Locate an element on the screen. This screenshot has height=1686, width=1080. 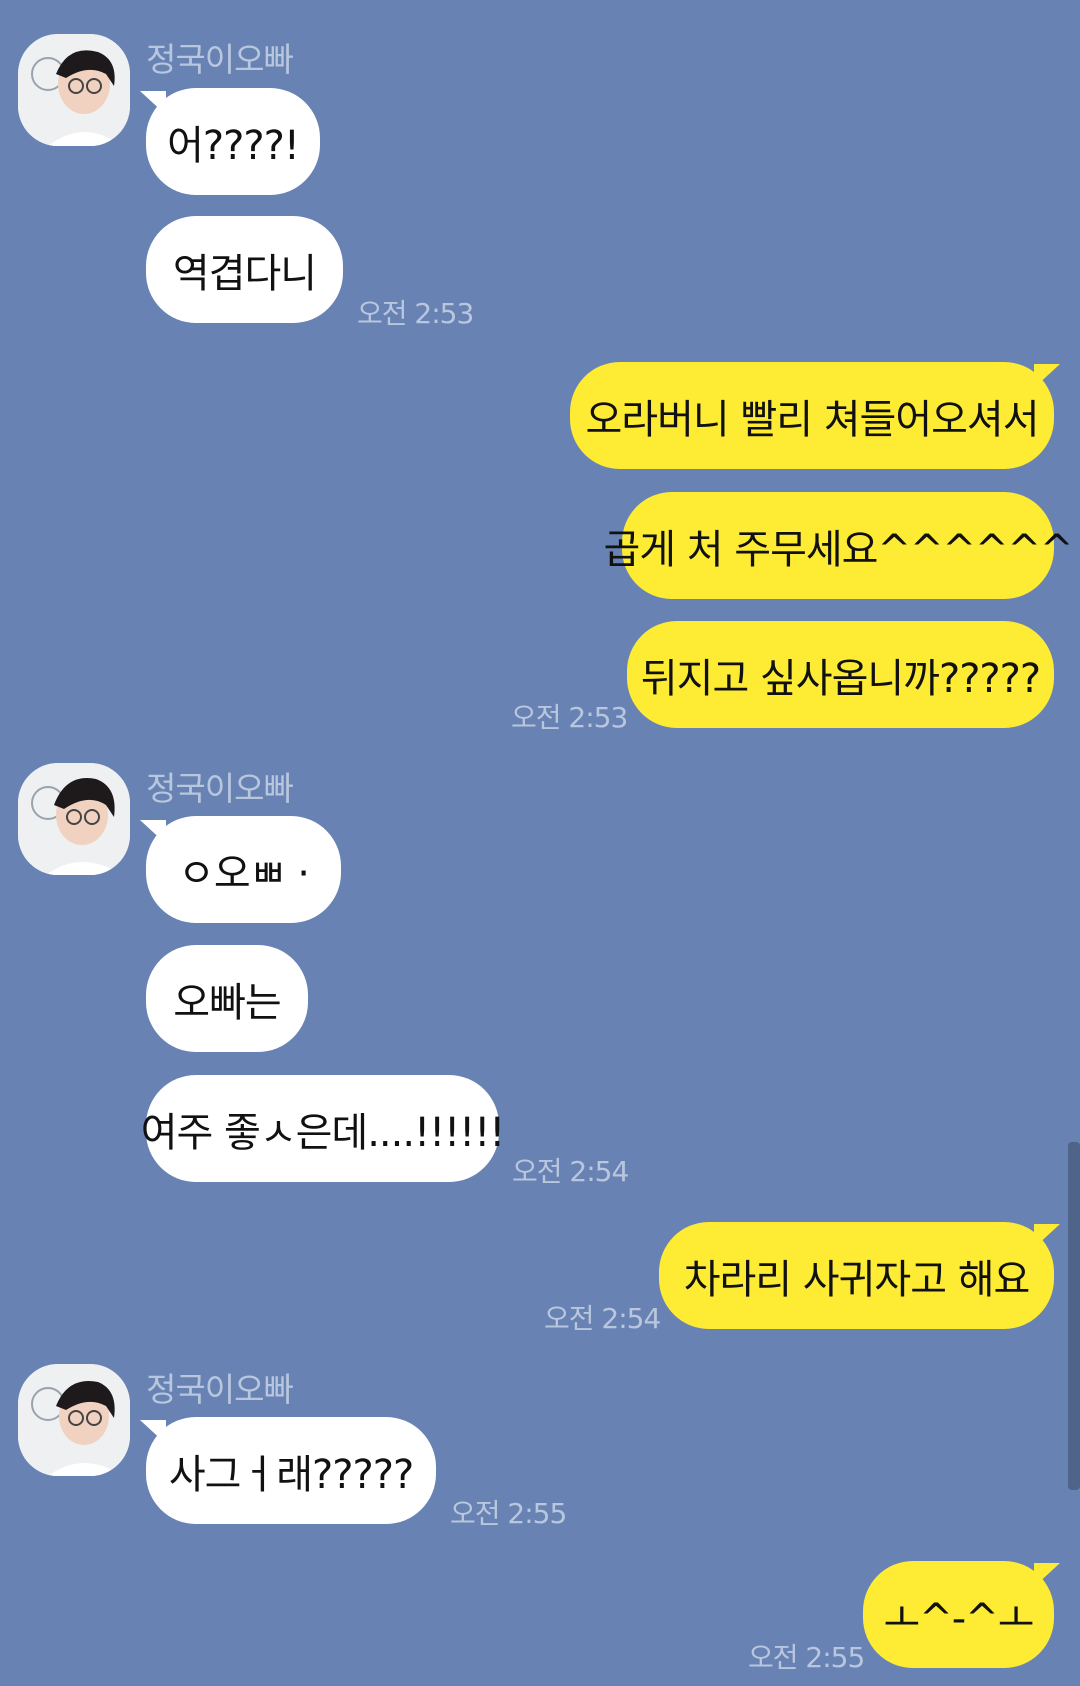
message-bubble: 오라버니 빨리 쳐들어오셔서 is located at coordinates (812, 415).